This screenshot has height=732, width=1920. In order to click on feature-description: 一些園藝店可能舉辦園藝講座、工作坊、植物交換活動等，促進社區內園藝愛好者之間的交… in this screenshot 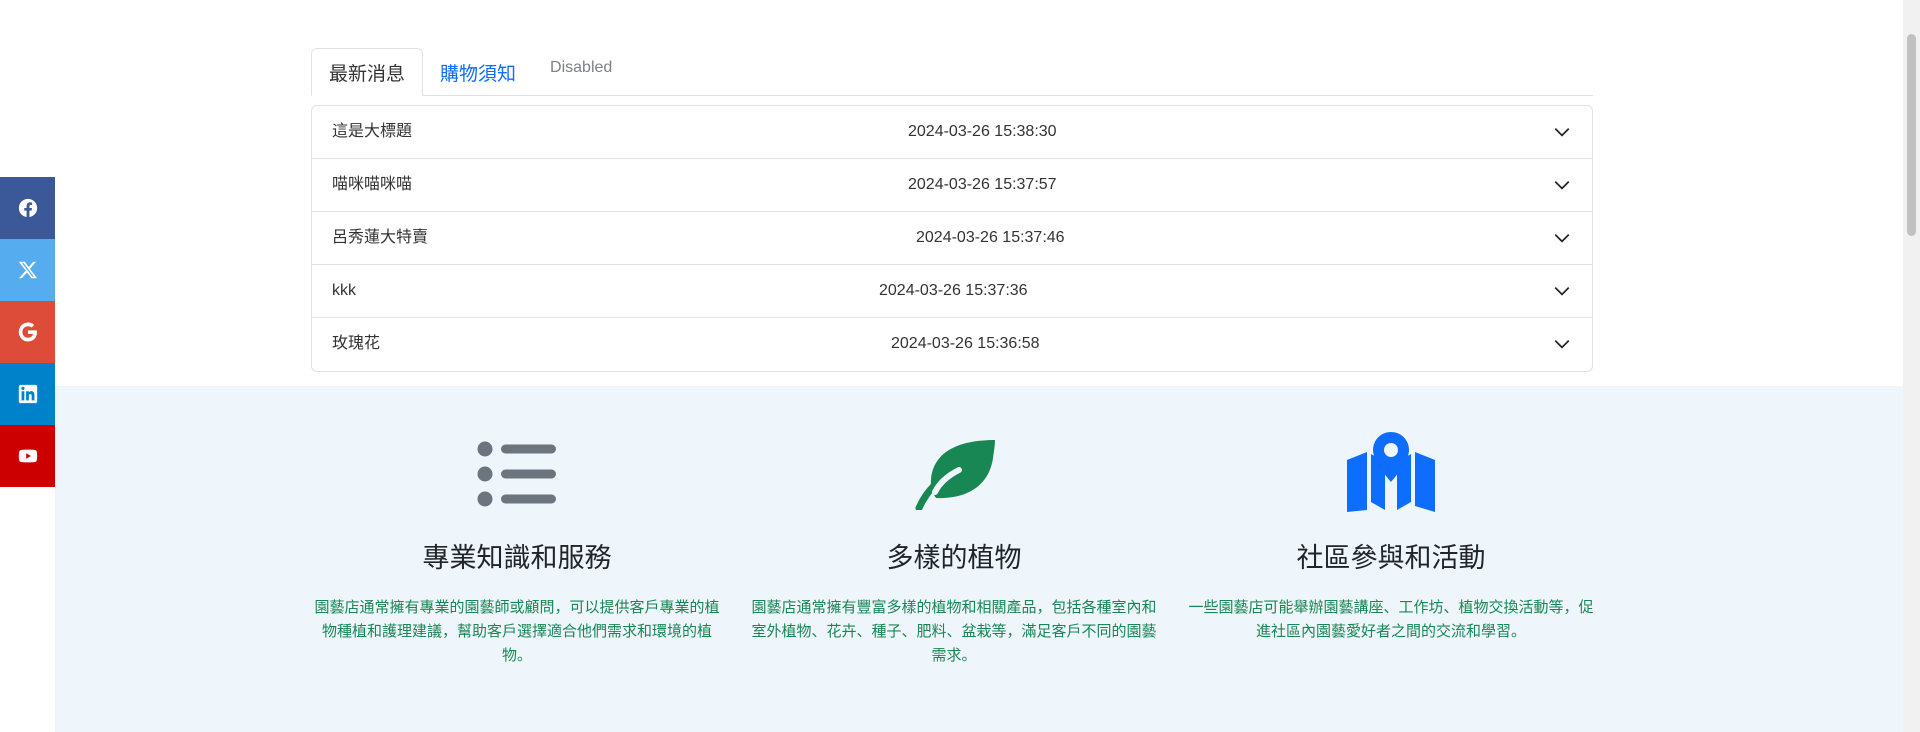, I will do `click(1391, 619)`.